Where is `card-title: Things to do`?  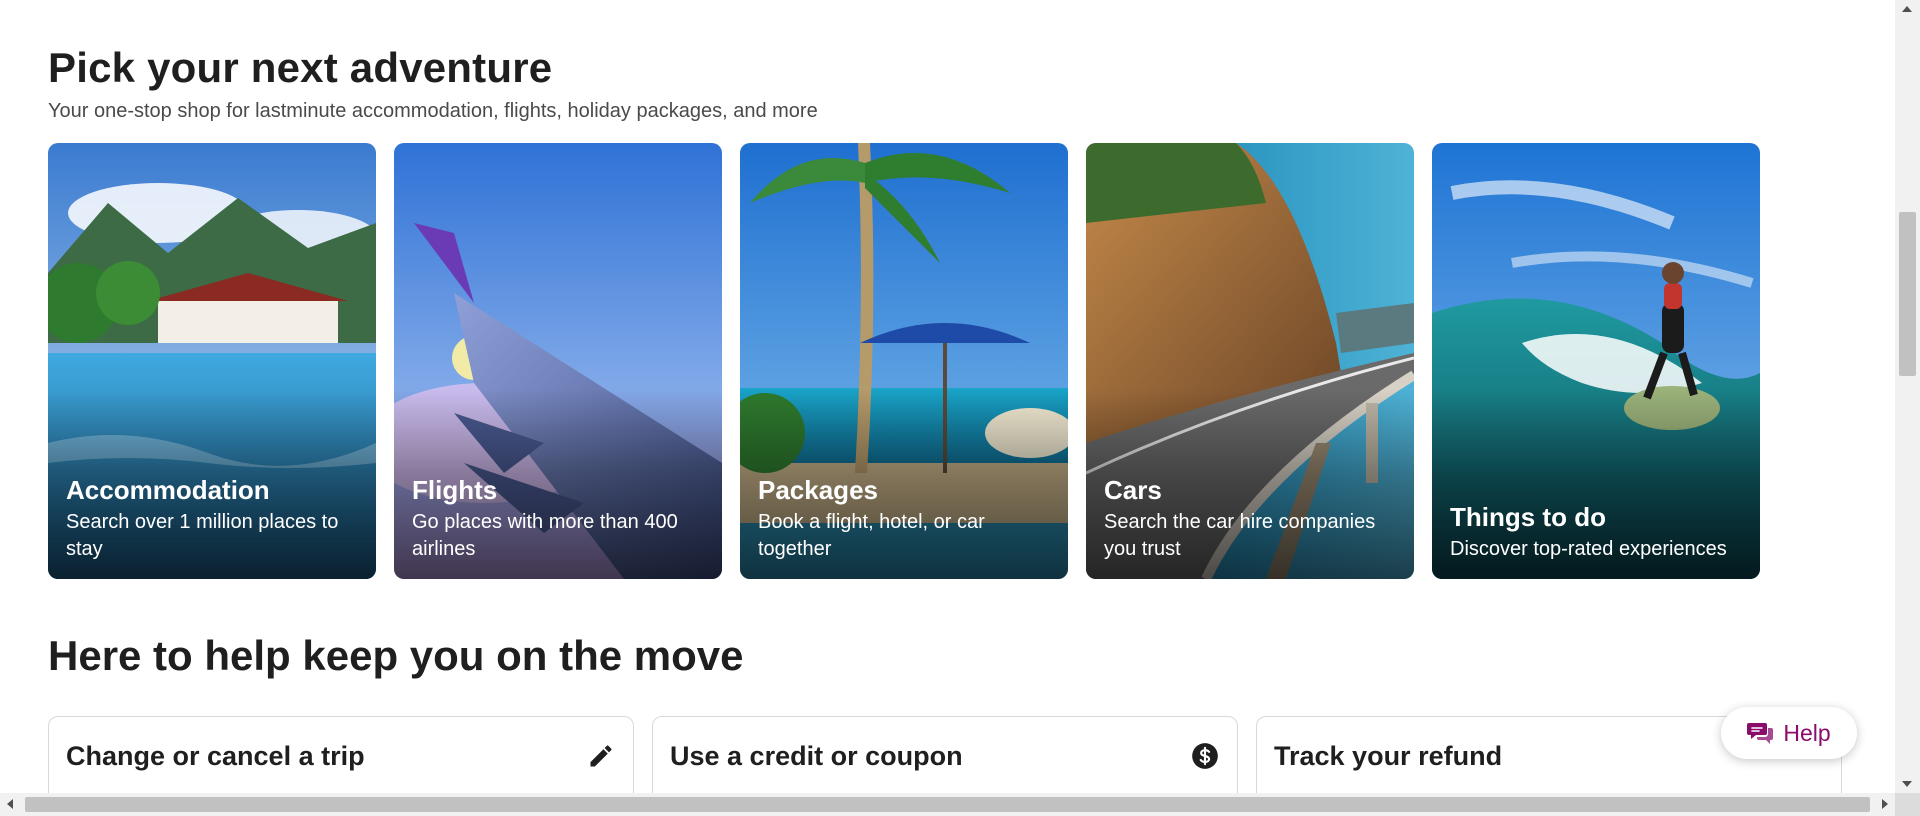 card-title: Things to do is located at coordinates (1528, 517).